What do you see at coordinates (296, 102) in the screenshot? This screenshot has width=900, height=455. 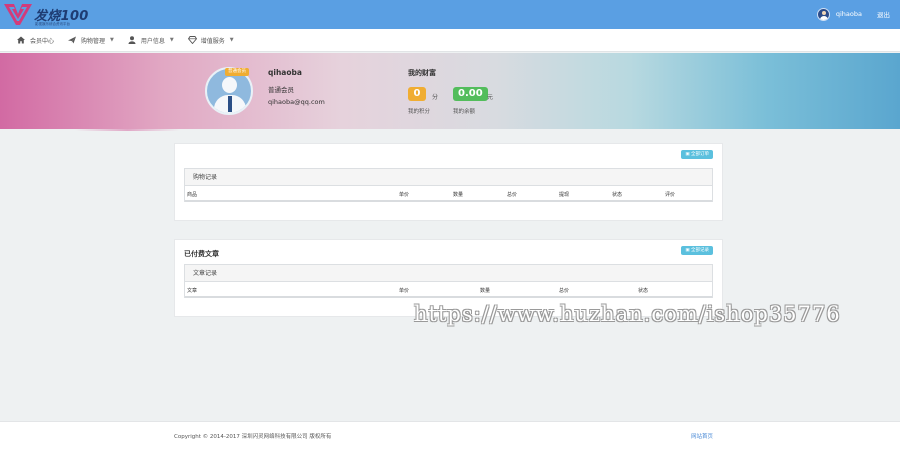 I see `profile-email: qihaoba@qq.com` at bounding box center [296, 102].